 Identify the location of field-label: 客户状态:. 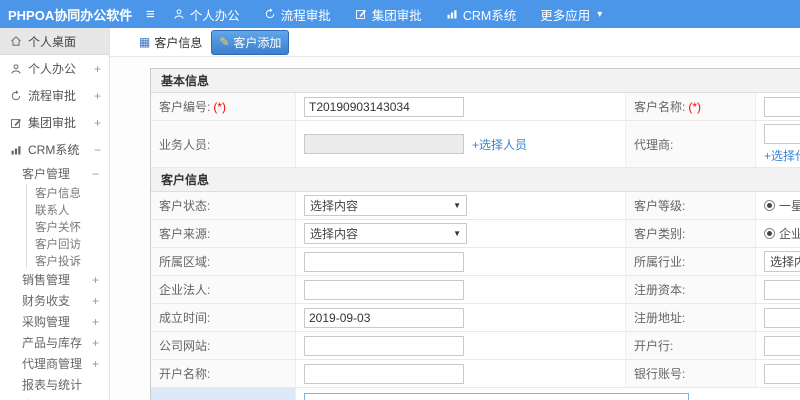
(223, 205).